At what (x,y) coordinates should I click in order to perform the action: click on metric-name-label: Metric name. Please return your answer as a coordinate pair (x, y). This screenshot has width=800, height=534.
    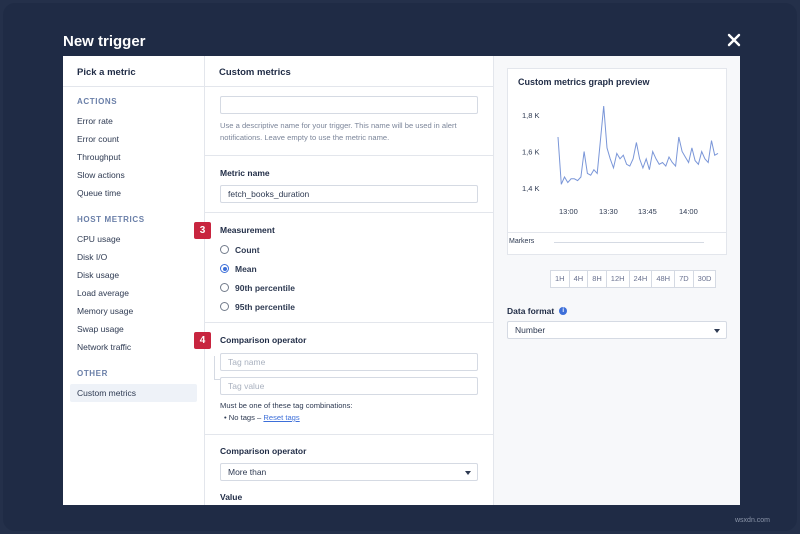
    Looking at the image, I should click on (245, 173).